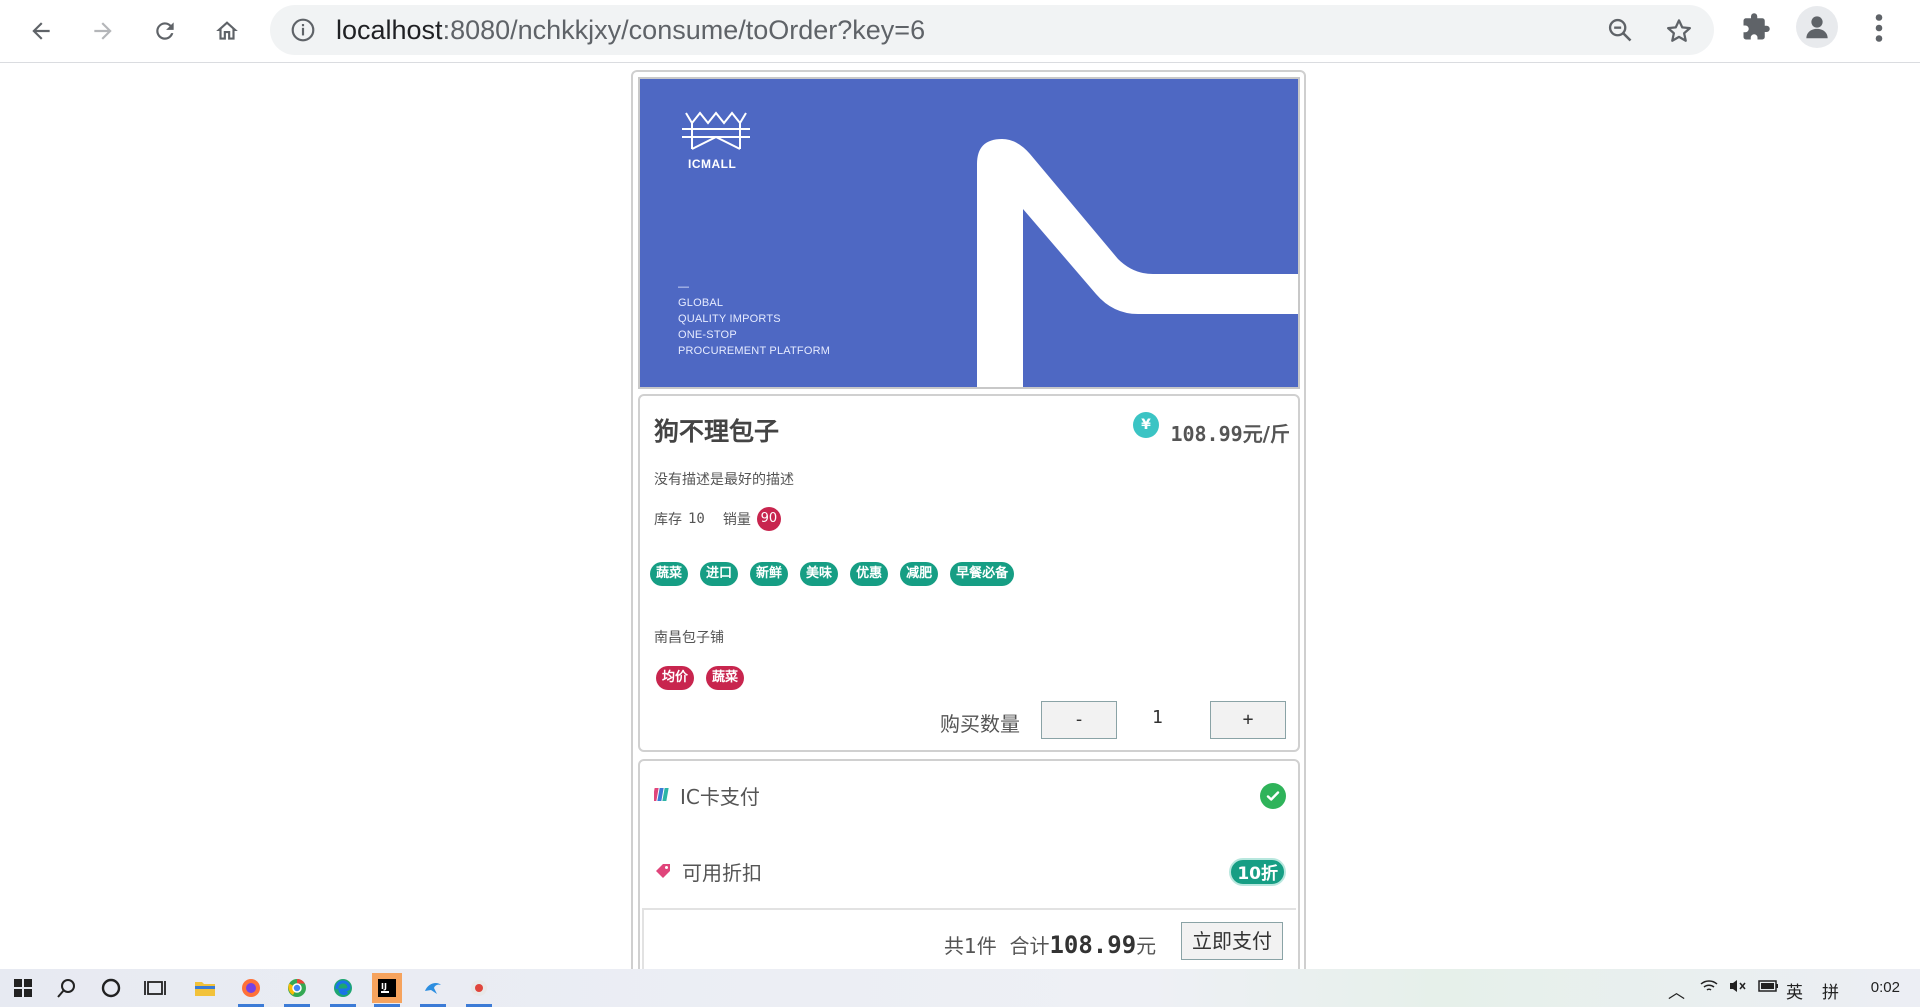  What do you see at coordinates (919, 574) in the screenshot?
I see `product-tag: 减肥` at bounding box center [919, 574].